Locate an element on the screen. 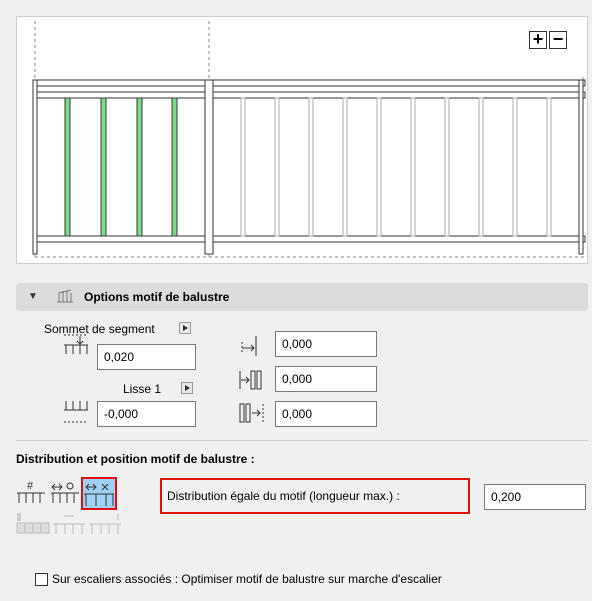 This screenshot has height=601, width=592. rail-offset-field is located at coordinates (146, 414).